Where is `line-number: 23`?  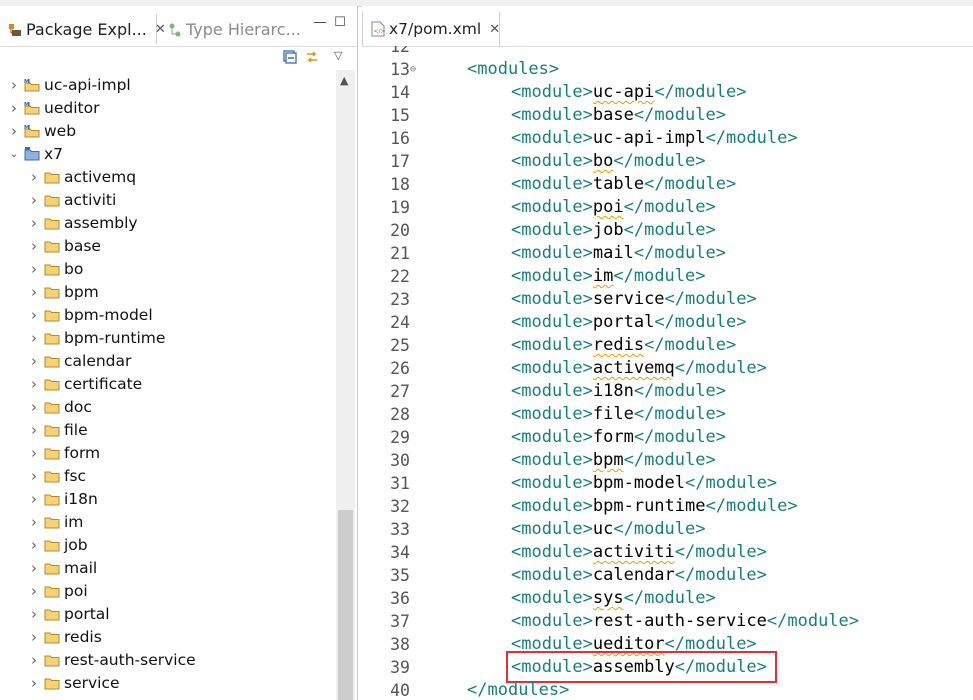 line-number: 23 is located at coordinates (400, 299).